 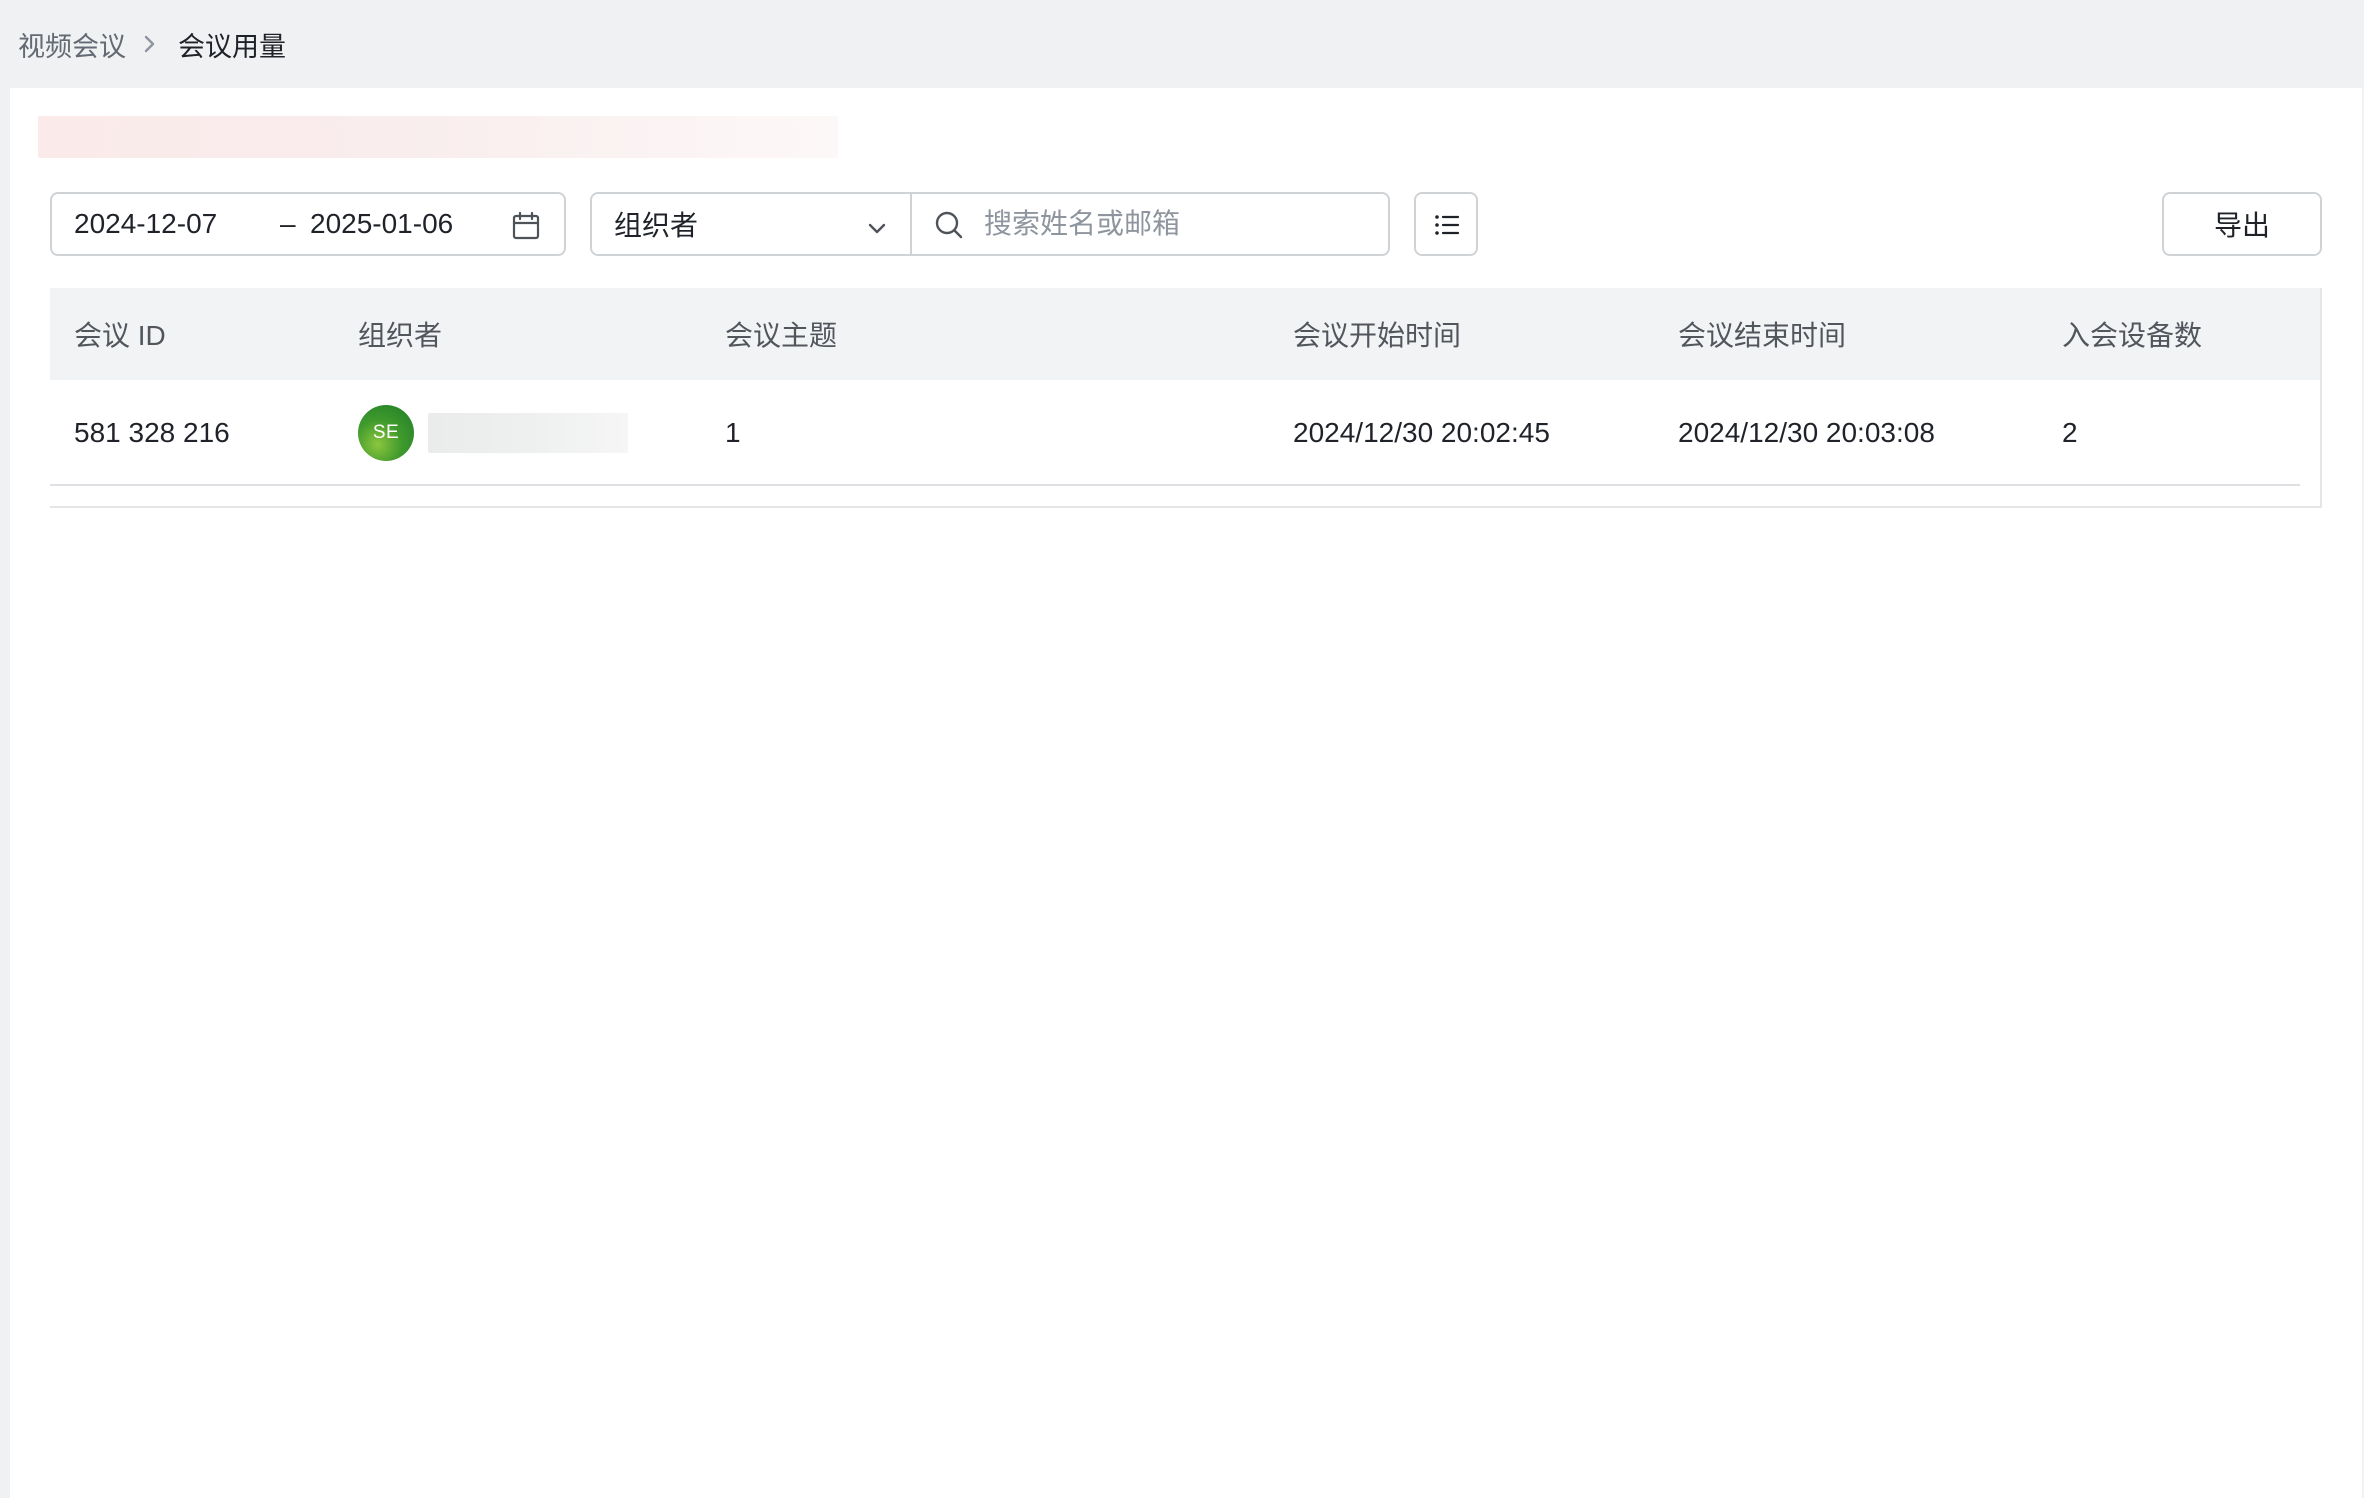 What do you see at coordinates (656, 225) in the screenshot?
I see `organizer-select-value: 组织者` at bounding box center [656, 225].